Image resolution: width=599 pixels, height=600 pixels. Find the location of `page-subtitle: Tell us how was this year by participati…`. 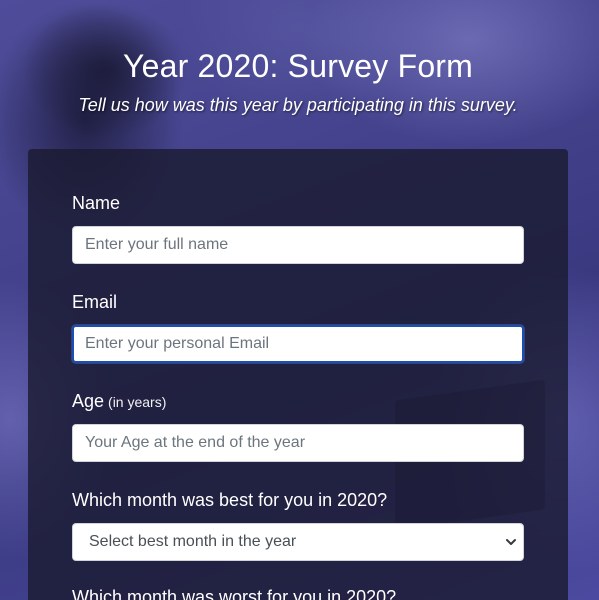

page-subtitle: Tell us how was this year by participati… is located at coordinates (298, 105).